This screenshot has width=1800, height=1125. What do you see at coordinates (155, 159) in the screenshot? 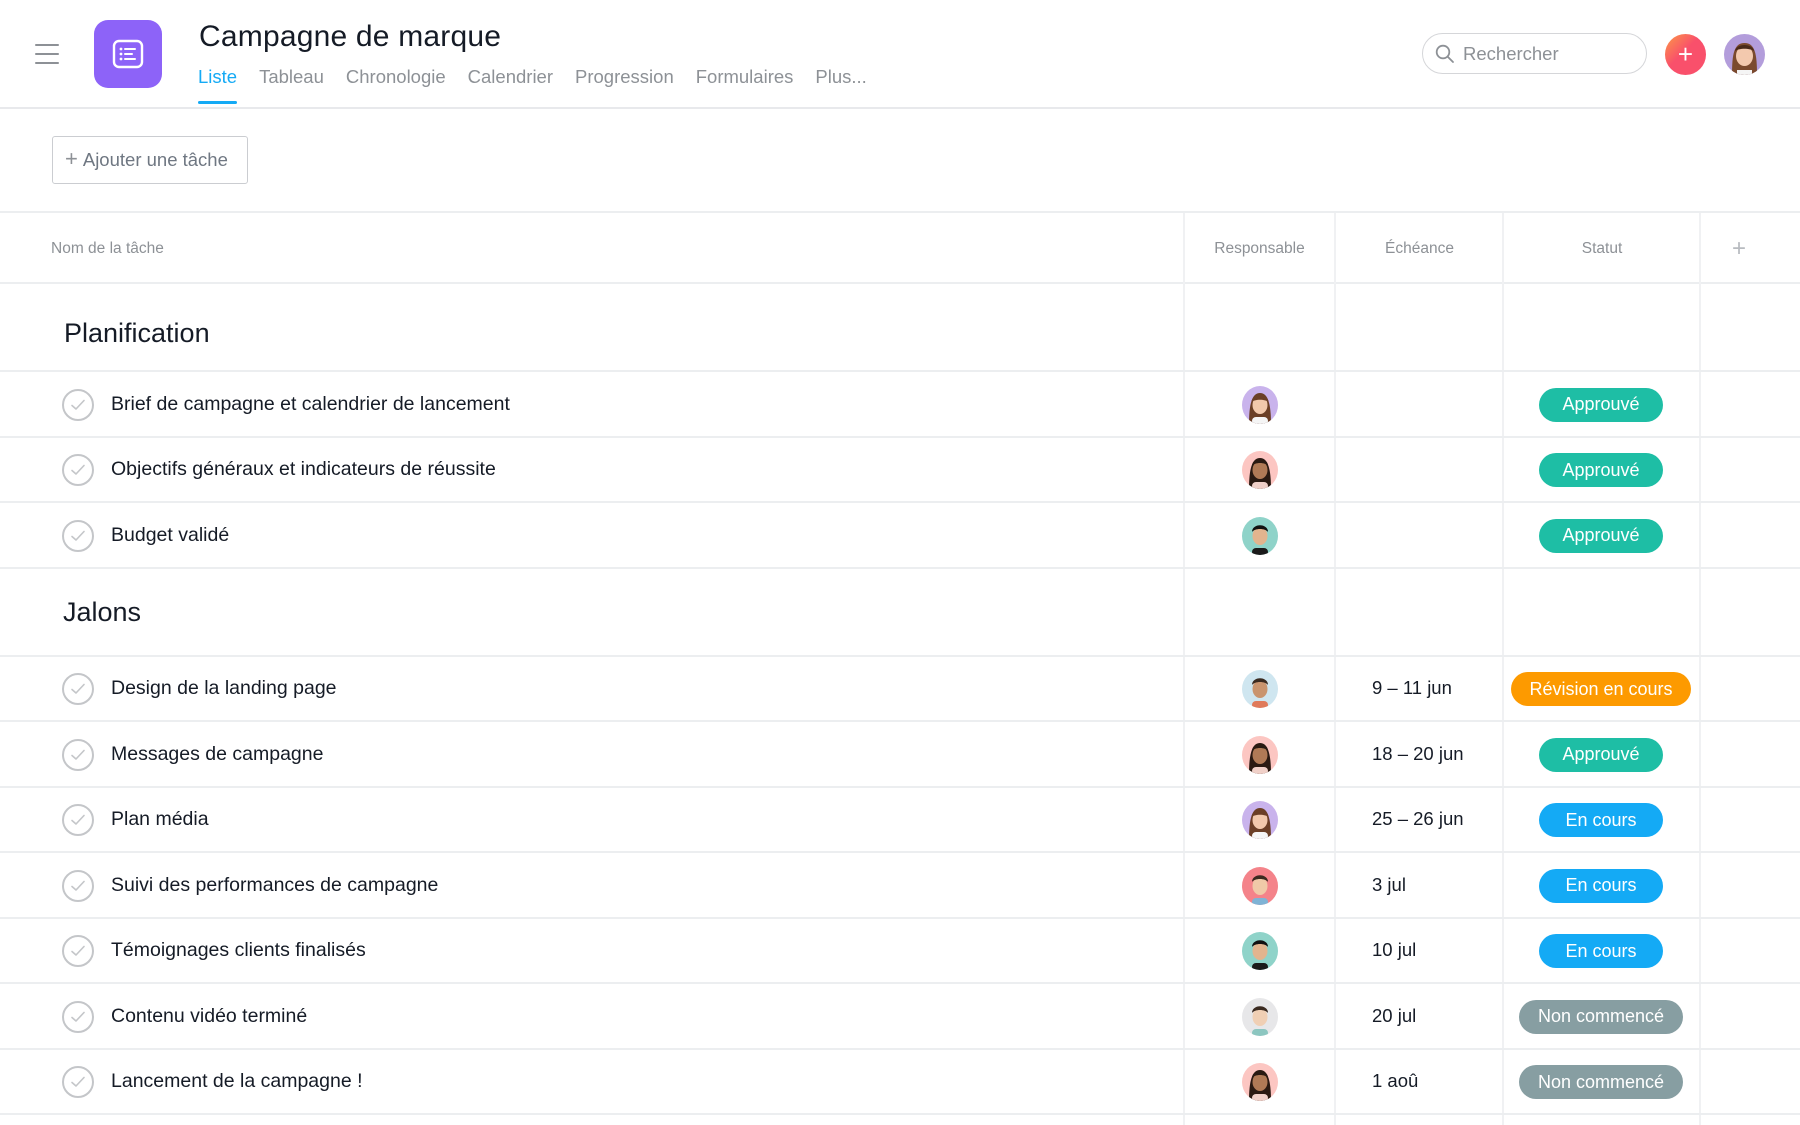
I see `add-task-label: Ajouter une tâche` at bounding box center [155, 159].